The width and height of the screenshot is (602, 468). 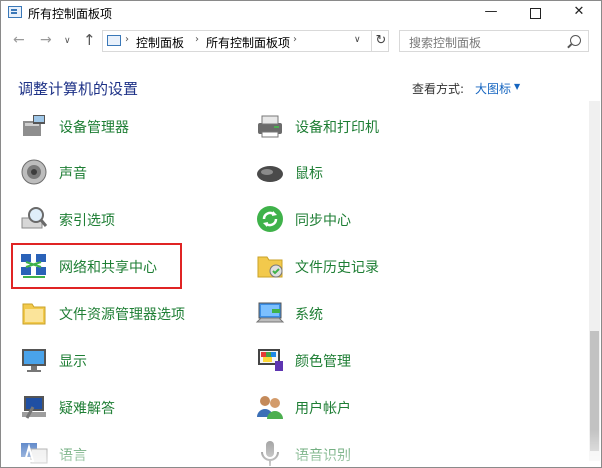 I want to click on item-file-explorer-options: 文件资源管理器选项, so click(x=134, y=315).